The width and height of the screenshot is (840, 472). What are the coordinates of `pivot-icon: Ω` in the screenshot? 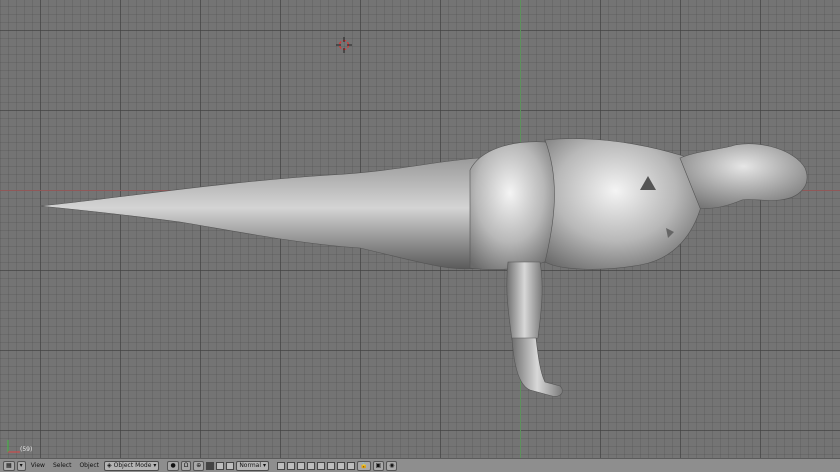 It's located at (186, 465).